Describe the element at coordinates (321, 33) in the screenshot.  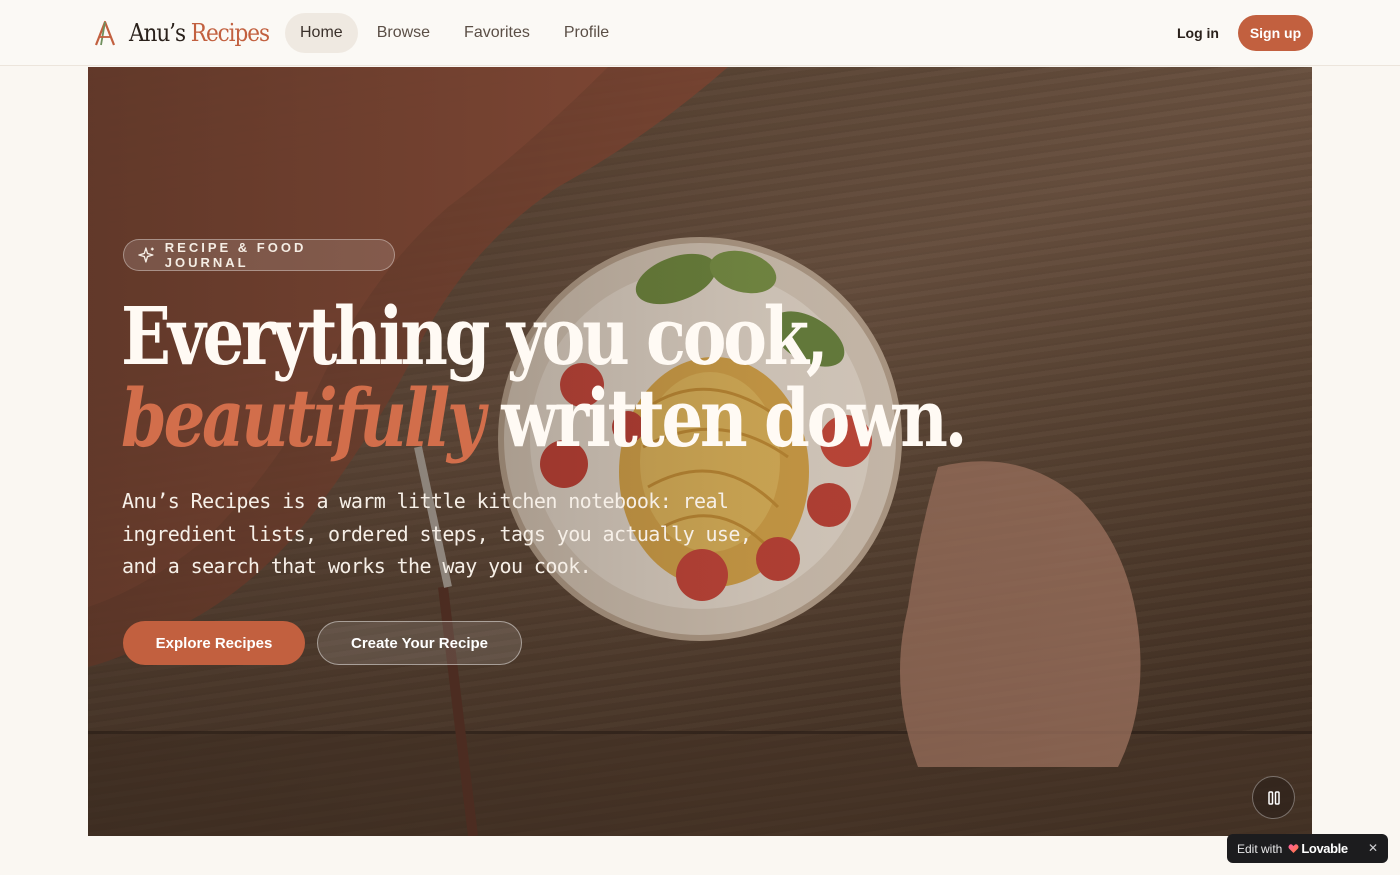
I see `nav-item-home: Home` at that location.